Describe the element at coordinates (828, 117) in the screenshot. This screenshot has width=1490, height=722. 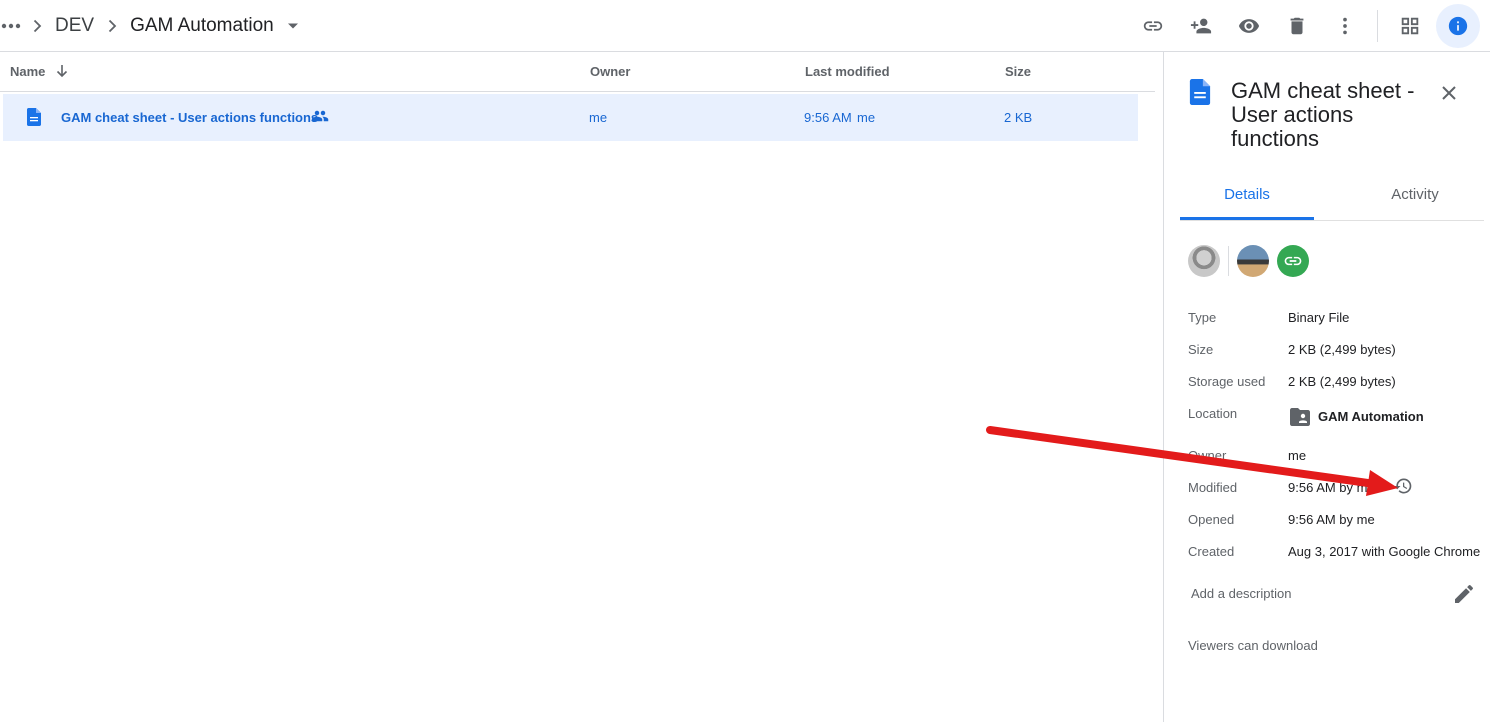
I see `file-modified-time: 9:56 AM` at that location.